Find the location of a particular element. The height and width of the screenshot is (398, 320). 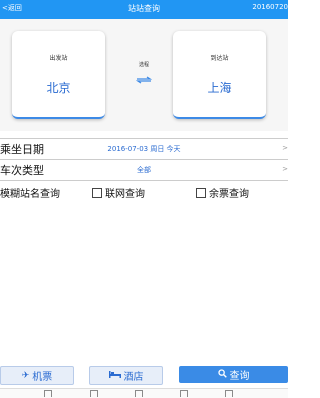

bed-icon is located at coordinates (114, 375).